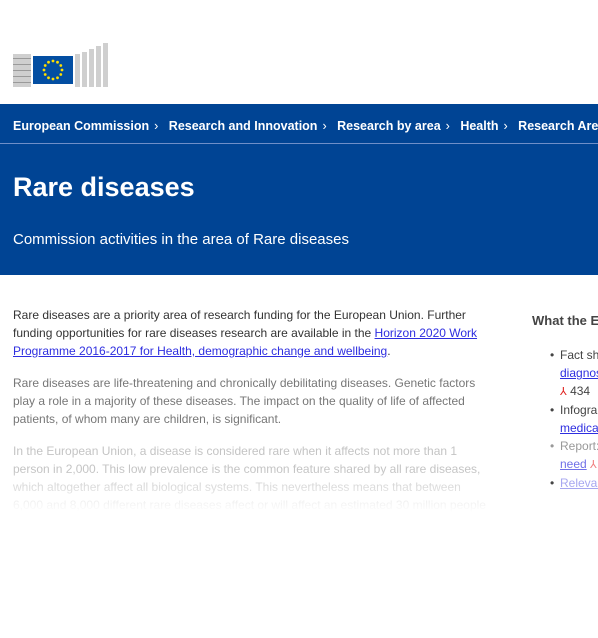 The width and height of the screenshot is (598, 638). Describe the element at coordinates (579, 373) in the screenshot. I see `sidebar-item-link: diagnos` at that location.